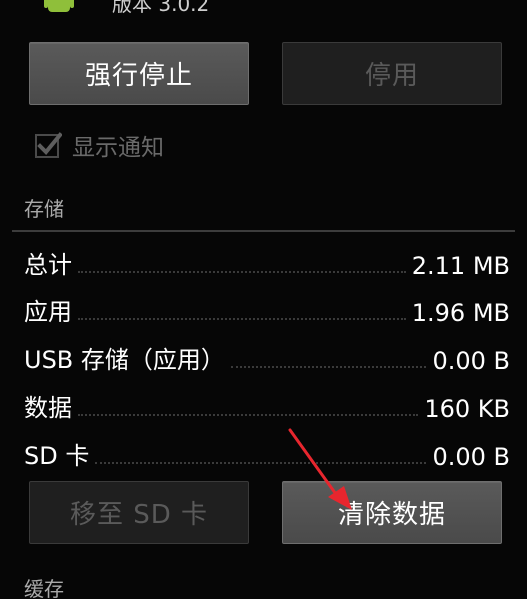  Describe the element at coordinates (267, 403) in the screenshot. I see `storage-row-data: 数据 160 KB` at that location.